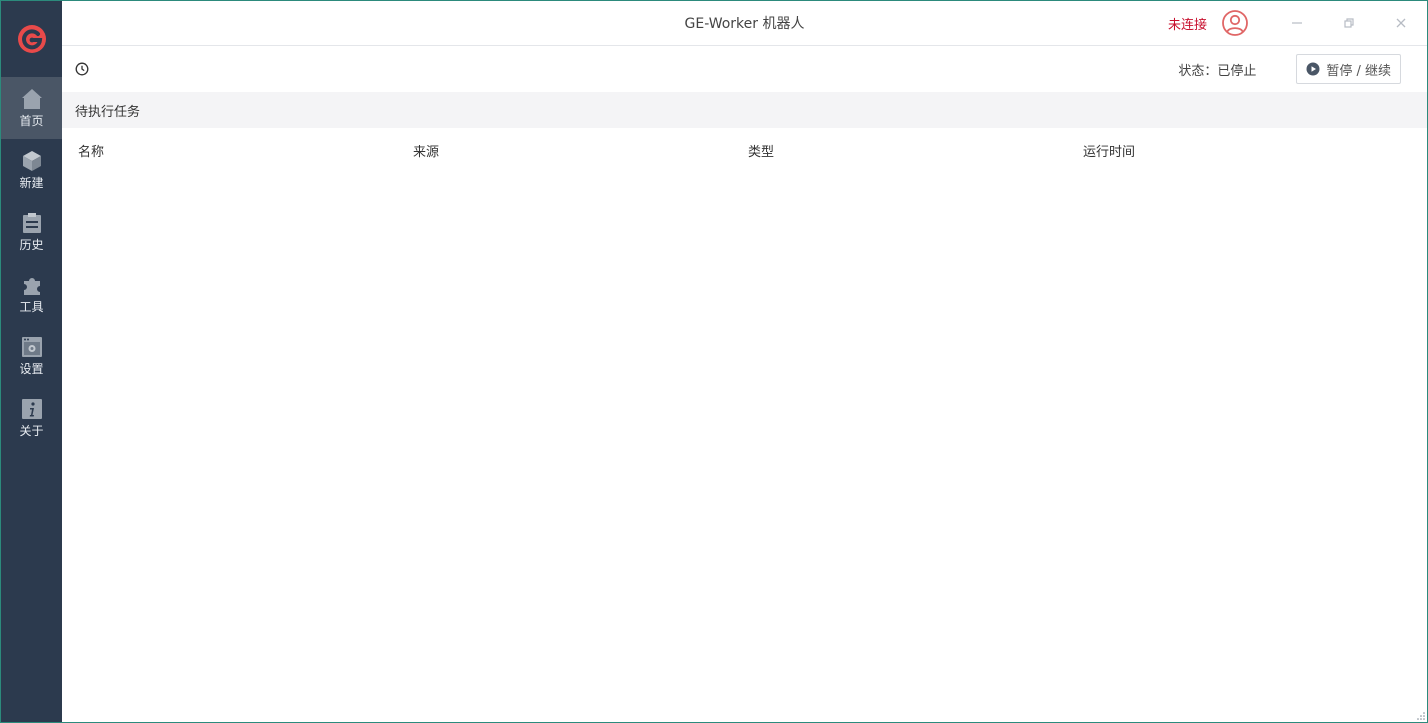 The image size is (1428, 723). Describe the element at coordinates (31, 431) in the screenshot. I see `sidebar-item-label: 关于` at that location.